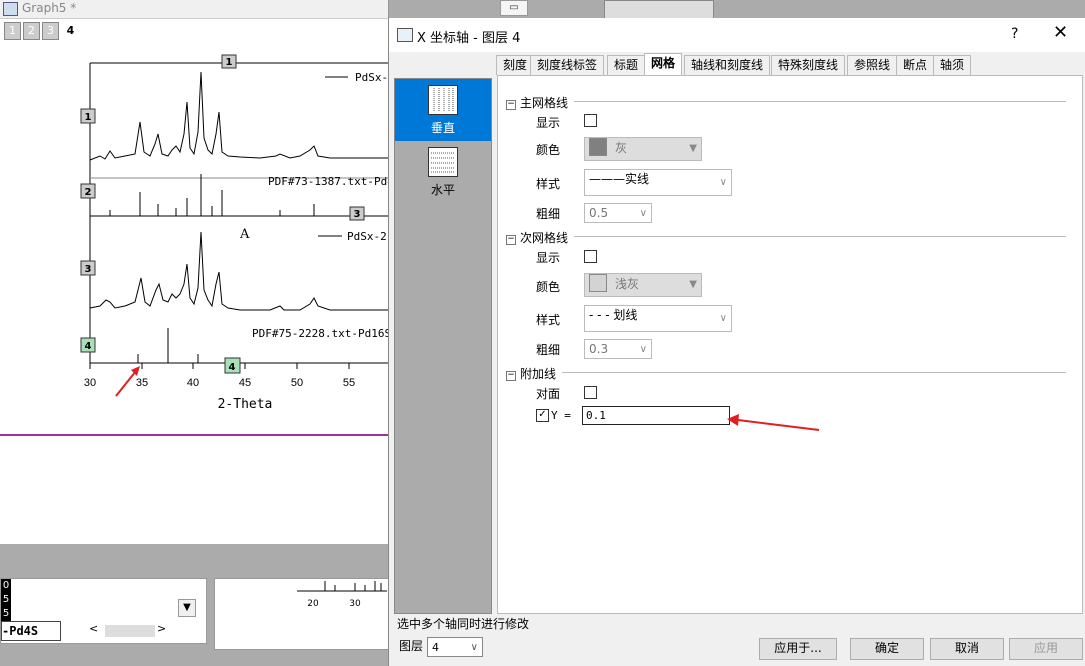 This screenshot has width=1085, height=666. Describe the element at coordinates (737, 35) in the screenshot. I see `dialog-titlebar: X 坐标轴 - 图层 4 ? ✕` at that location.